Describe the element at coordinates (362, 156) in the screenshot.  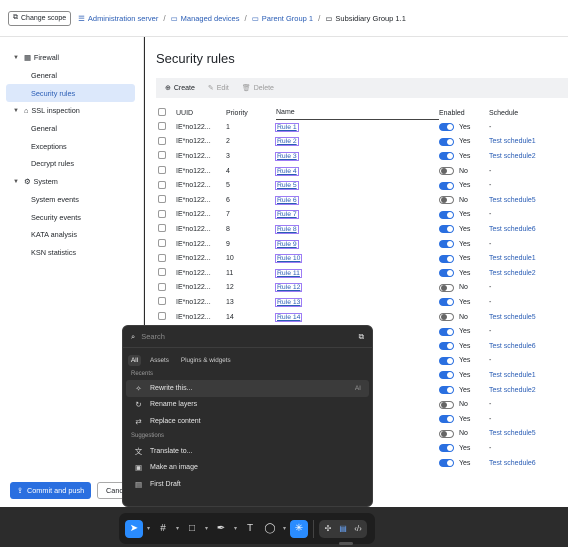
I see `table-row: IE*no122... 3 Rule 3 Yes Test schedule2` at that location.